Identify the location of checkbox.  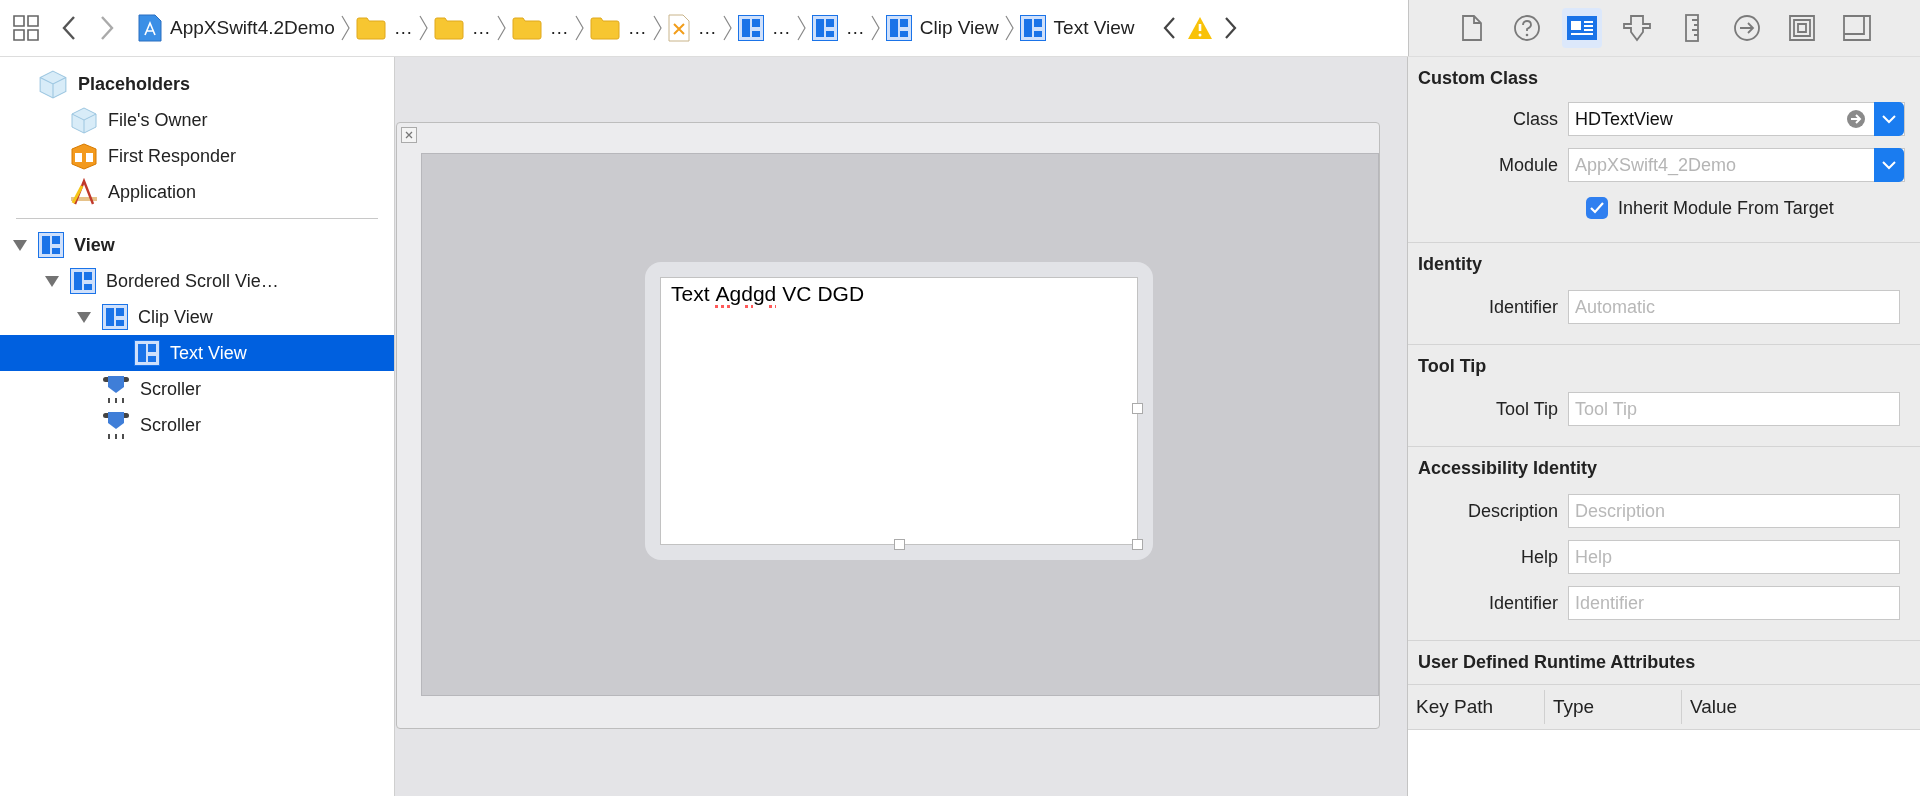
(1597, 208).